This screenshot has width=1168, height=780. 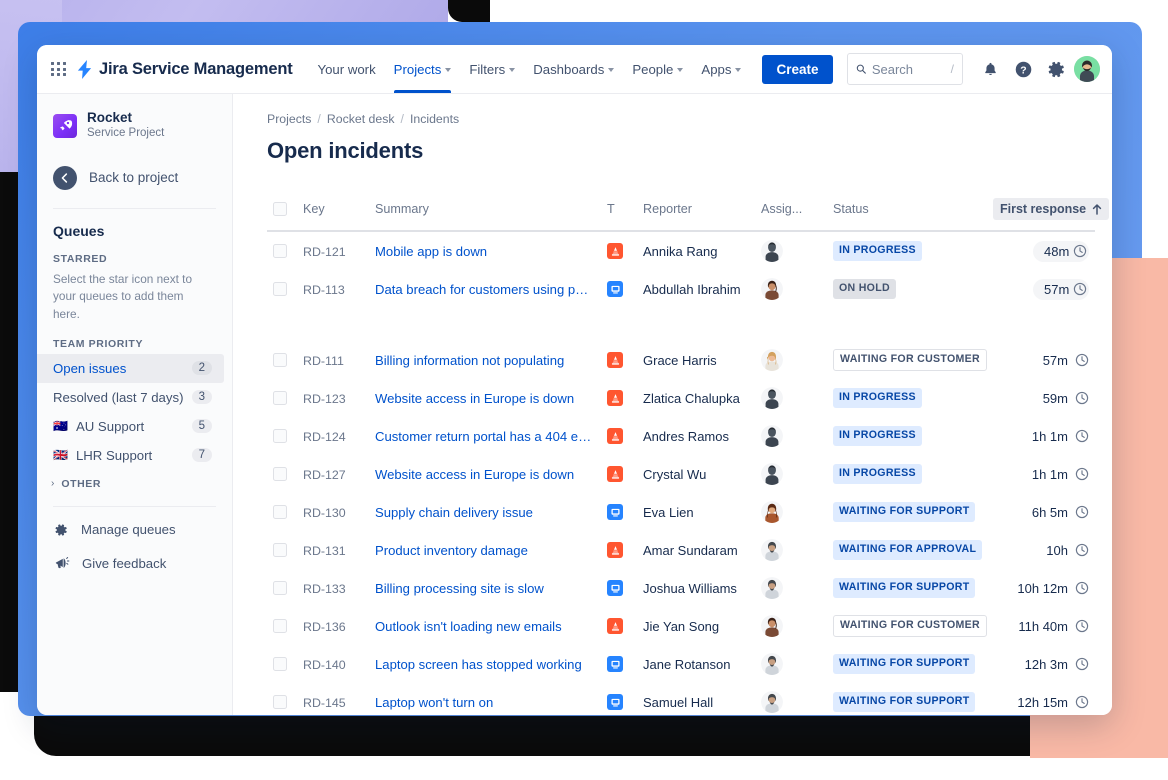 I want to click on nav-item-people: People, so click(x=657, y=69).